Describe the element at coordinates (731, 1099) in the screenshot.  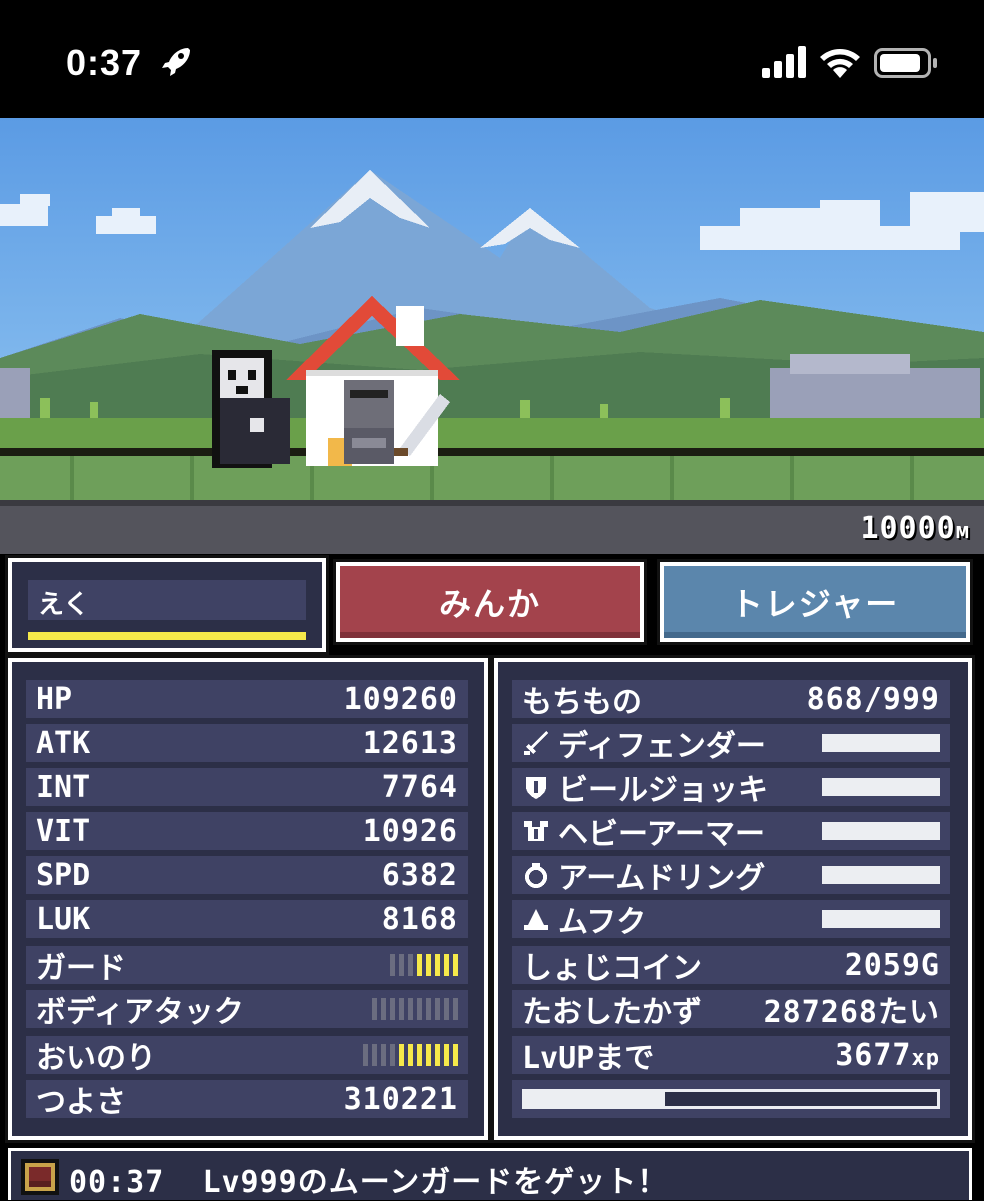
I see `xp-progress-bar` at that location.